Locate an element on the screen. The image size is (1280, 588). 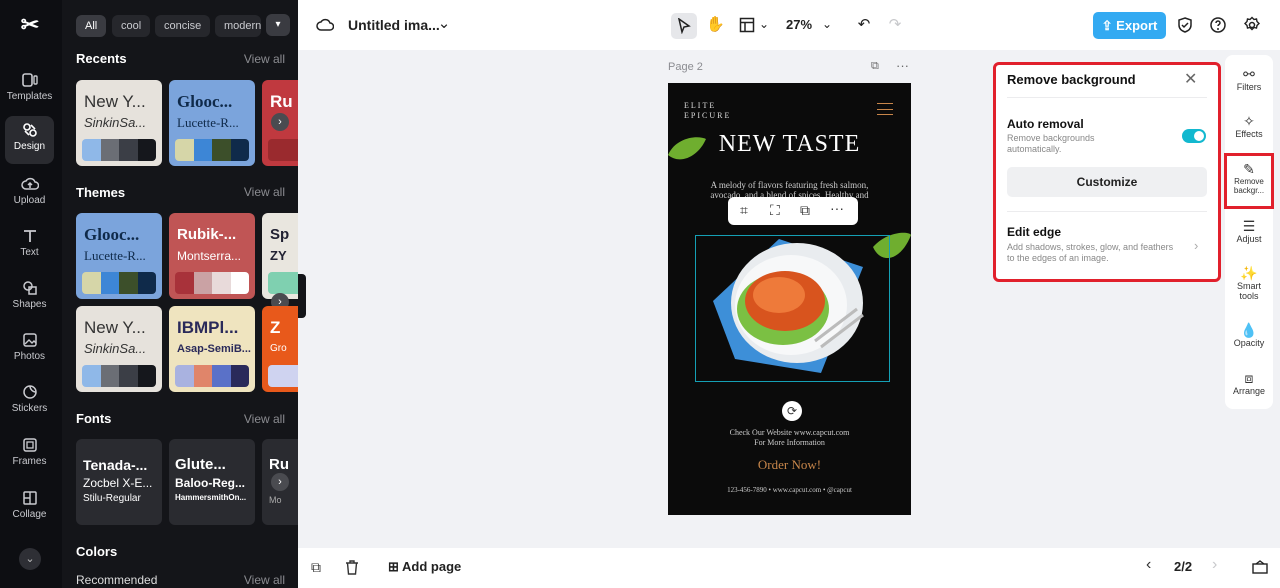
chip-cool: cool is located at coordinates (131, 26).